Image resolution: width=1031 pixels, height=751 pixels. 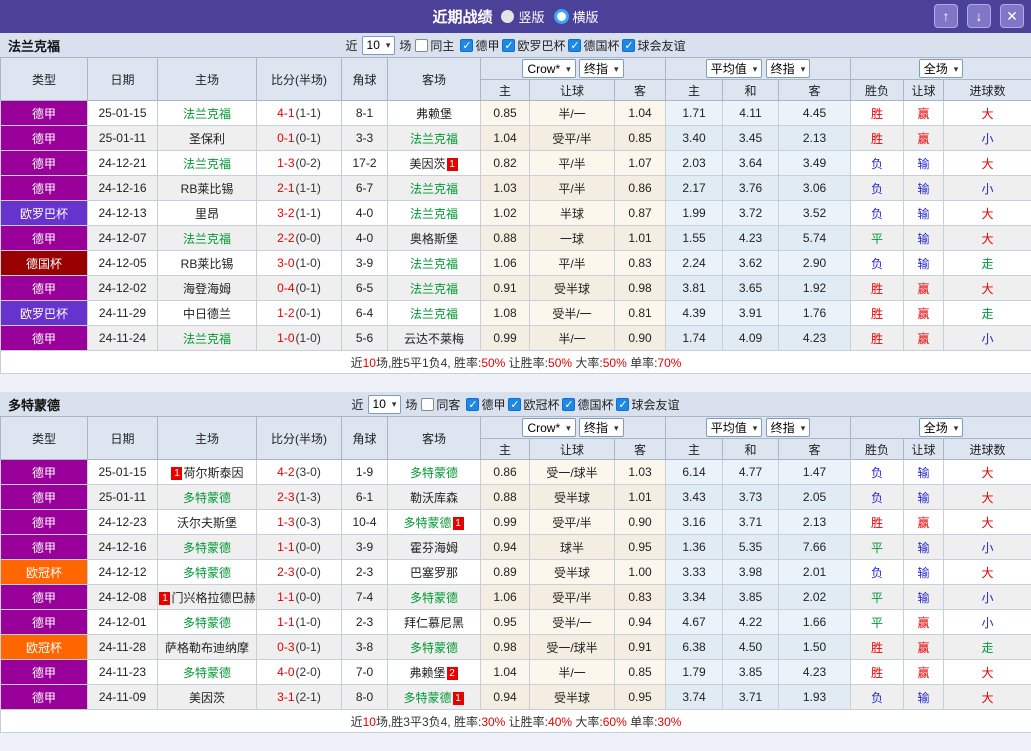 I want to click on home-team-name: 圣保利, so click(x=207, y=139).